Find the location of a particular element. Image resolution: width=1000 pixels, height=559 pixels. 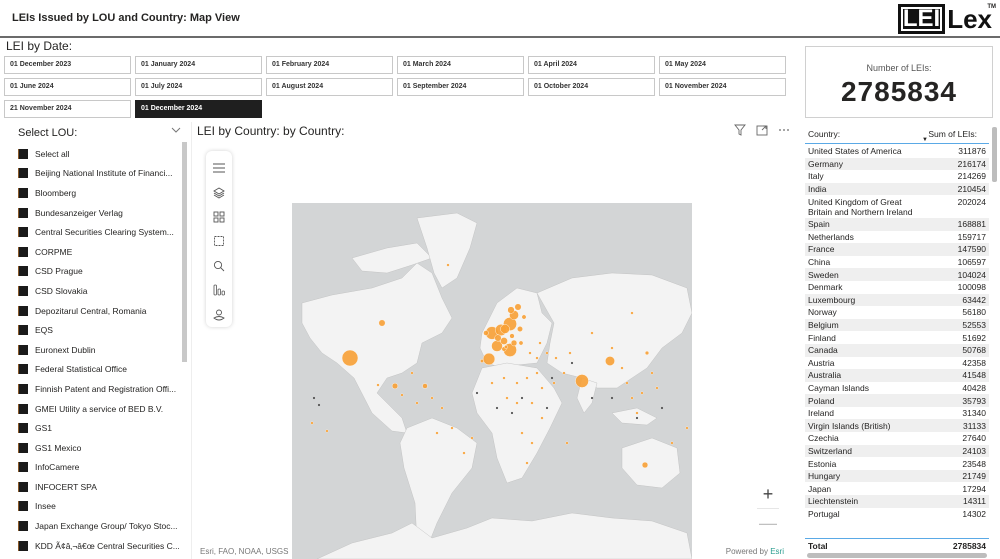

date-option: 01 November 2024 is located at coordinates (722, 87).